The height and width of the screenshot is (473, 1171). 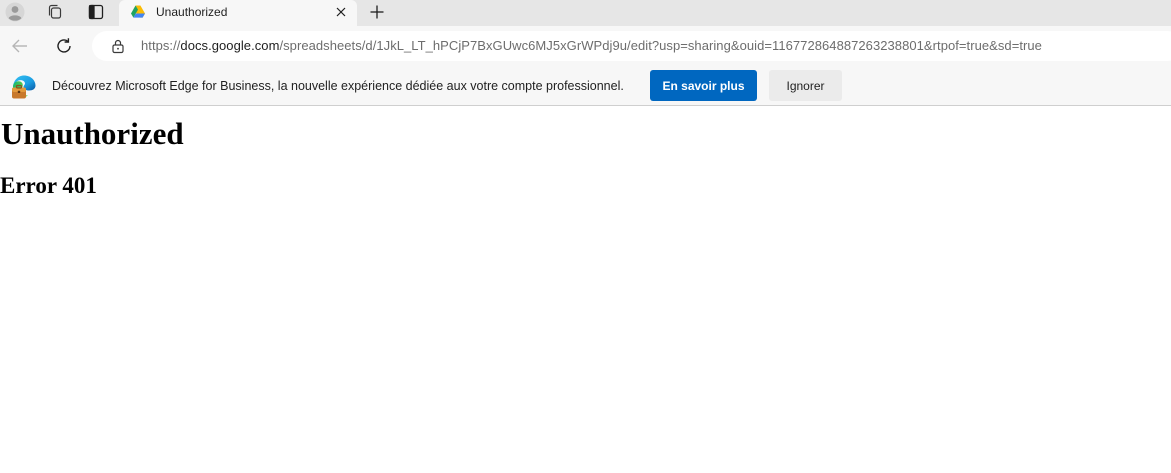 I want to click on refresh-icon, so click(x=64, y=46).